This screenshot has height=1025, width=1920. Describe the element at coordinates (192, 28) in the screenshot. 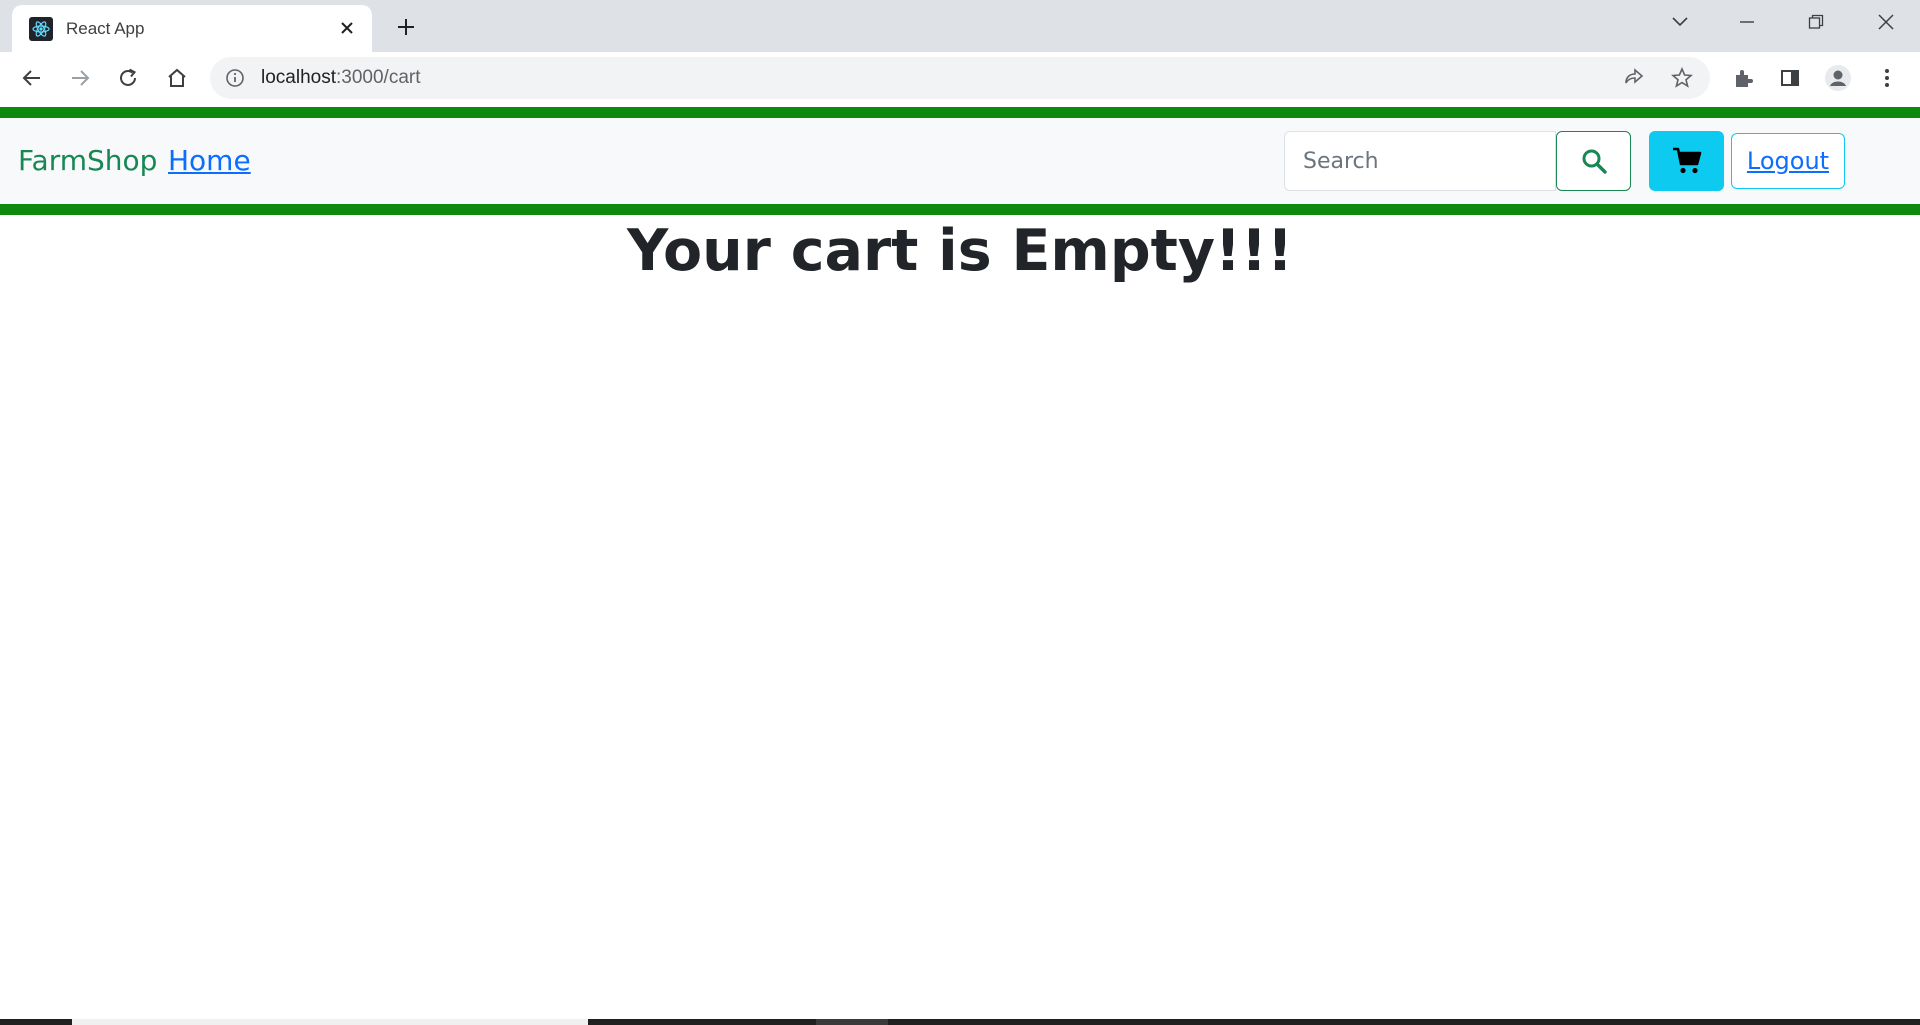

I see `browser-tab: React App` at that location.